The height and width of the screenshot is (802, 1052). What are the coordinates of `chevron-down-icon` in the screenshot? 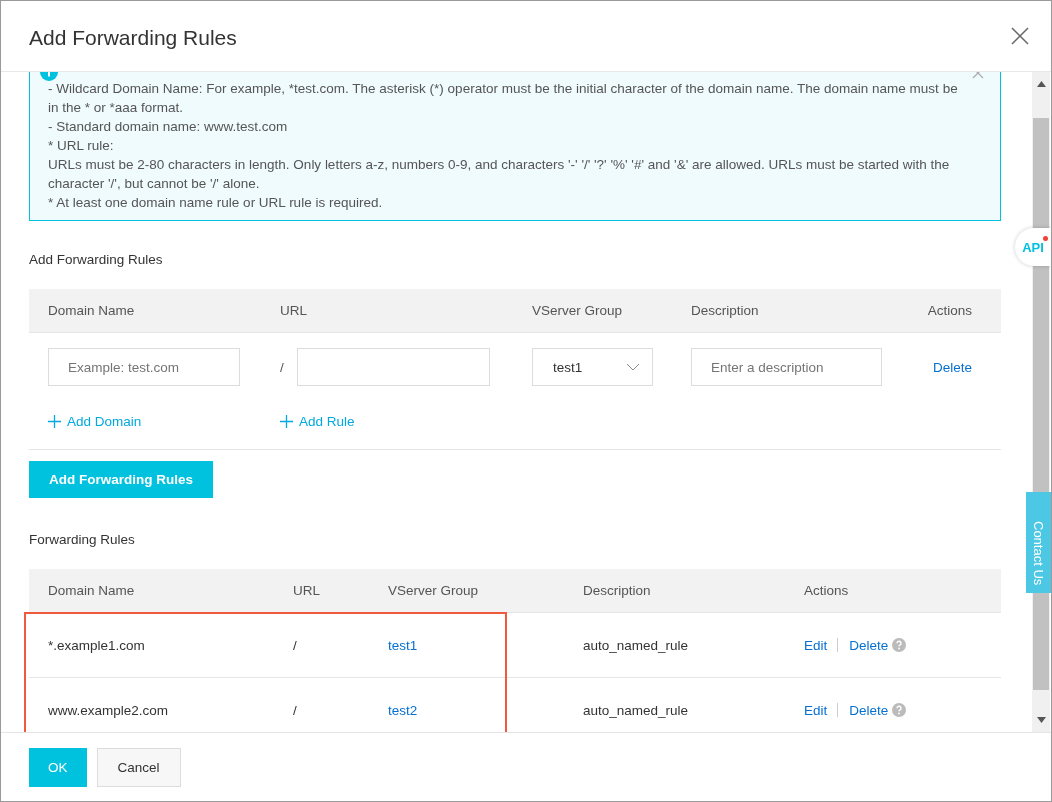 It's located at (633, 367).